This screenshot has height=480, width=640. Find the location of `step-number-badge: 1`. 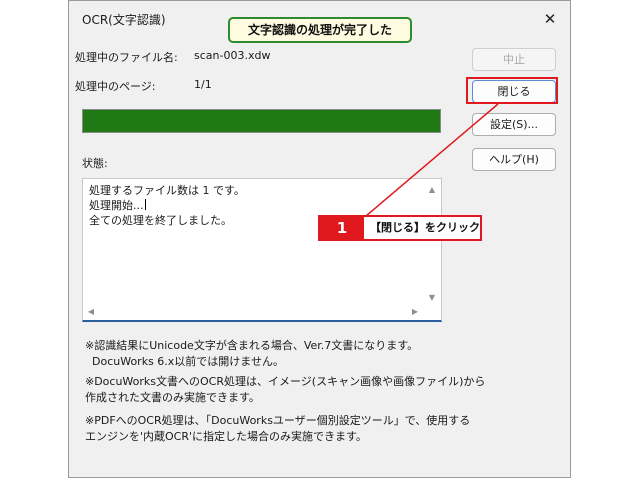

step-number-badge: 1 is located at coordinates (342, 228).